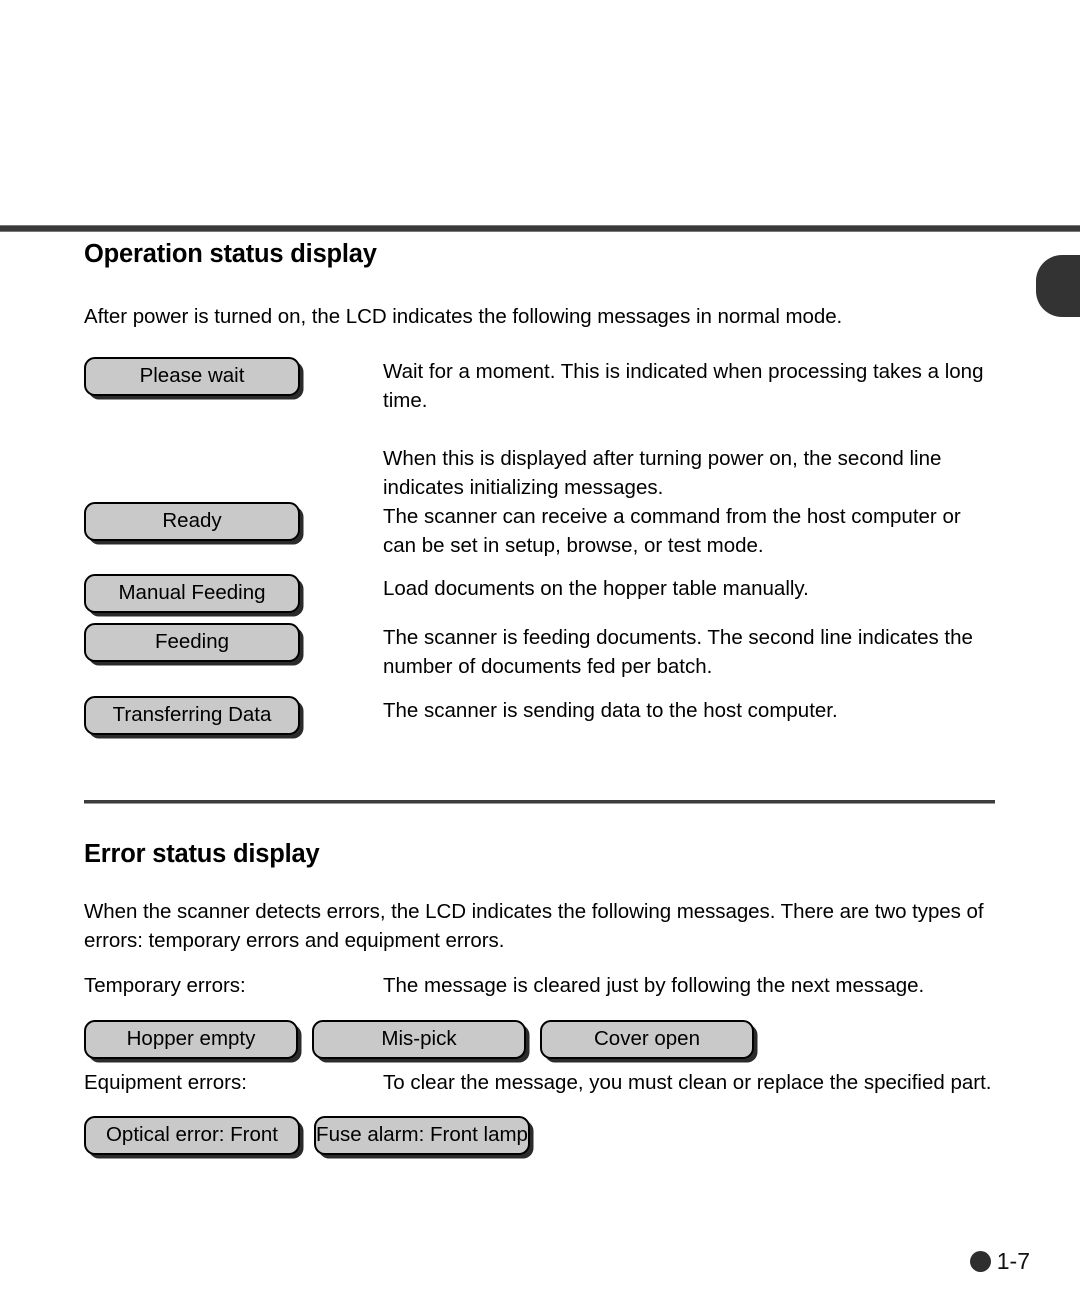 Image resolution: width=1080 pixels, height=1295 pixels. I want to click on lcd-box-wrapper: Feeding, so click(192, 642).